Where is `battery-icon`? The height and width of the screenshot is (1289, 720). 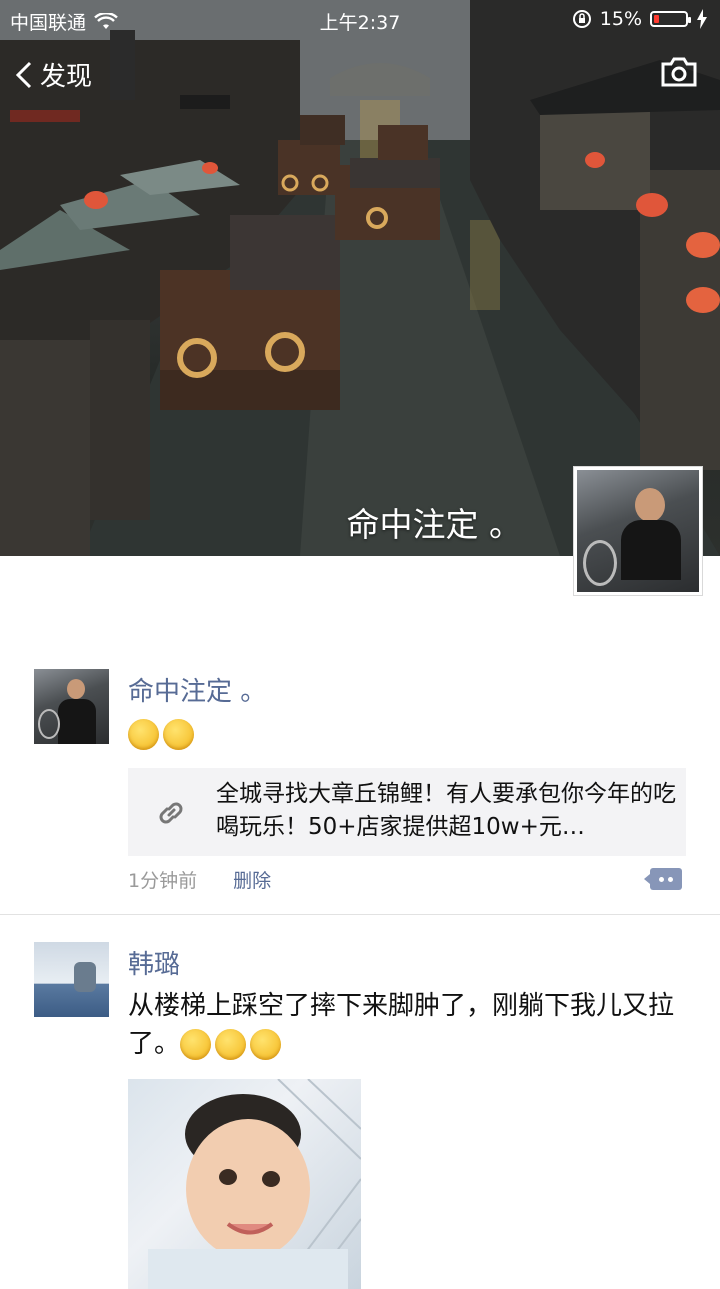
battery-icon is located at coordinates (670, 19).